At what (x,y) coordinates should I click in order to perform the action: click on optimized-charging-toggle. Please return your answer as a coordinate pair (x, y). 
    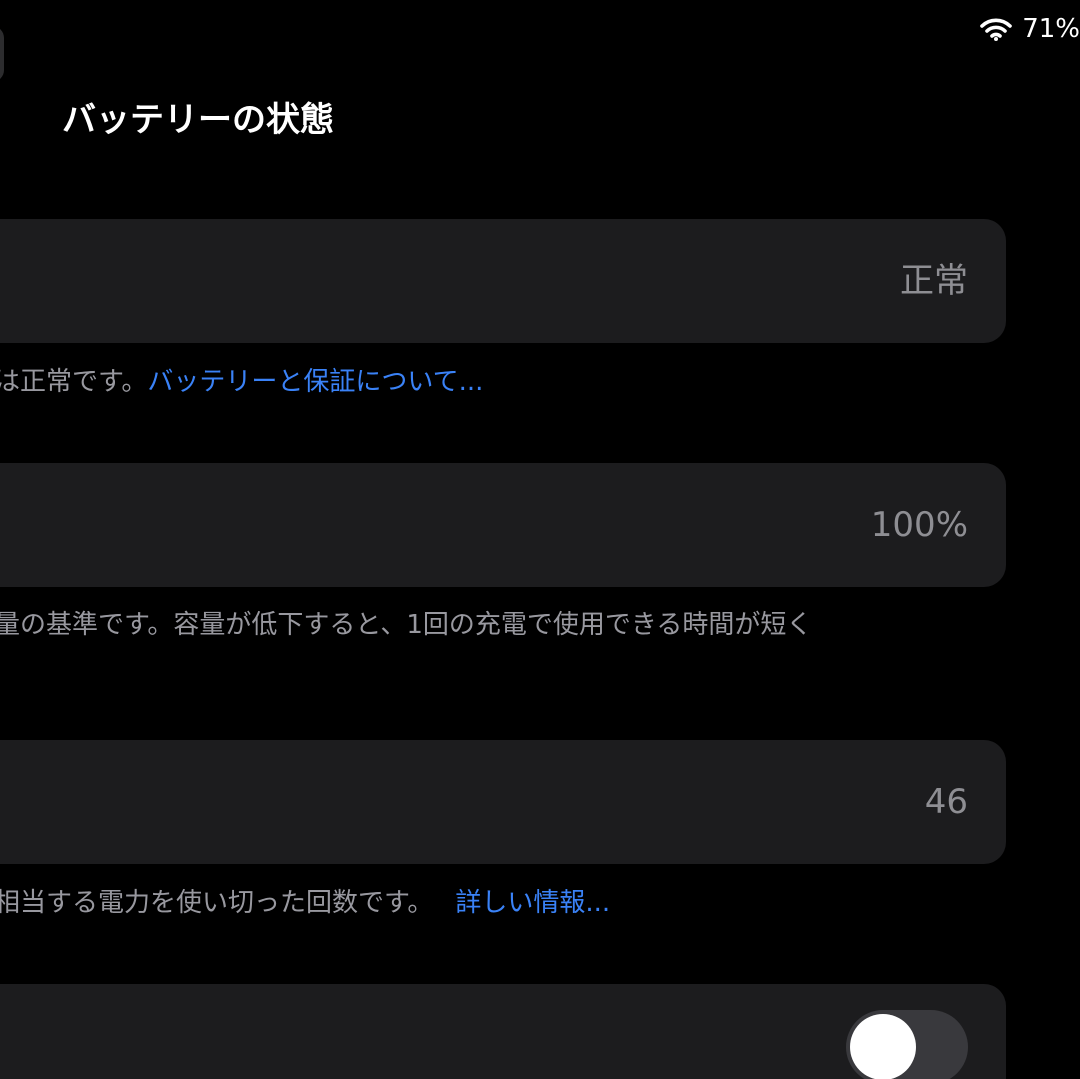
    Looking at the image, I should click on (907, 1044).